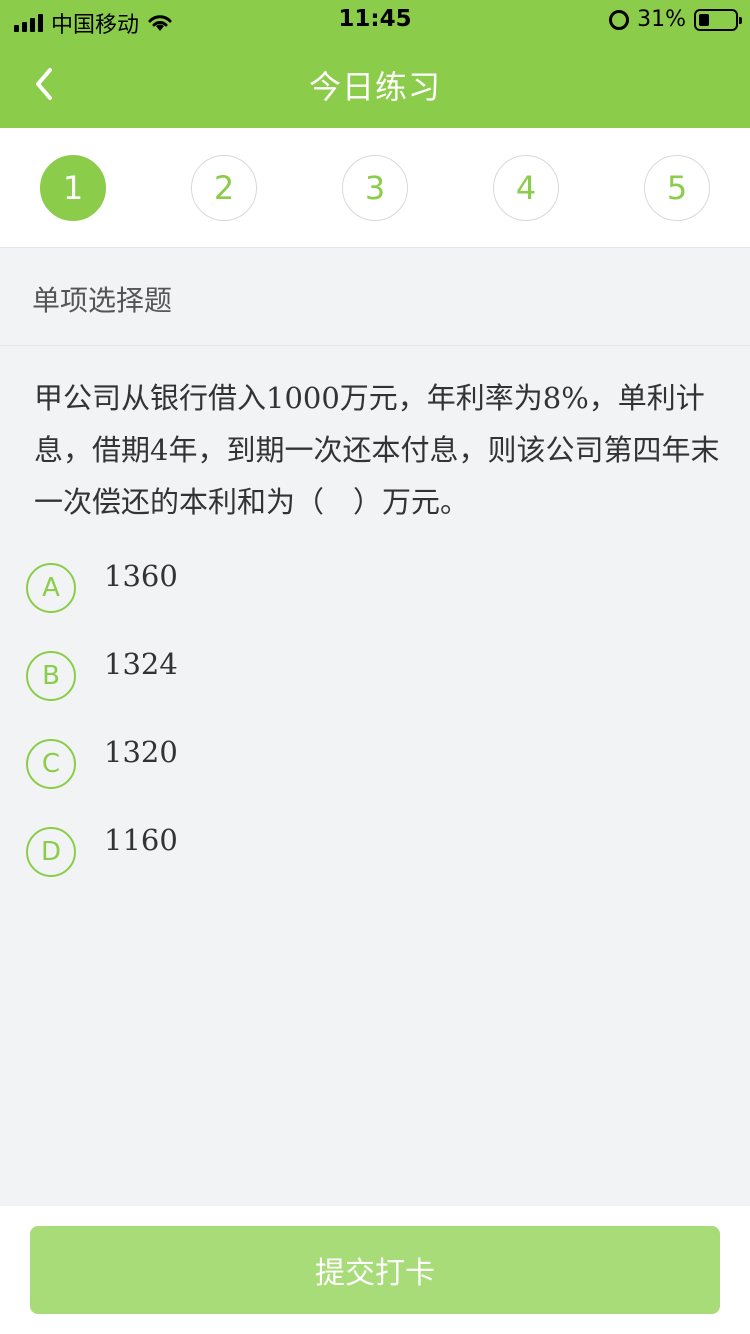 The height and width of the screenshot is (1334, 750). Describe the element at coordinates (366, 848) in the screenshot. I see `option-d: D 1160` at that location.